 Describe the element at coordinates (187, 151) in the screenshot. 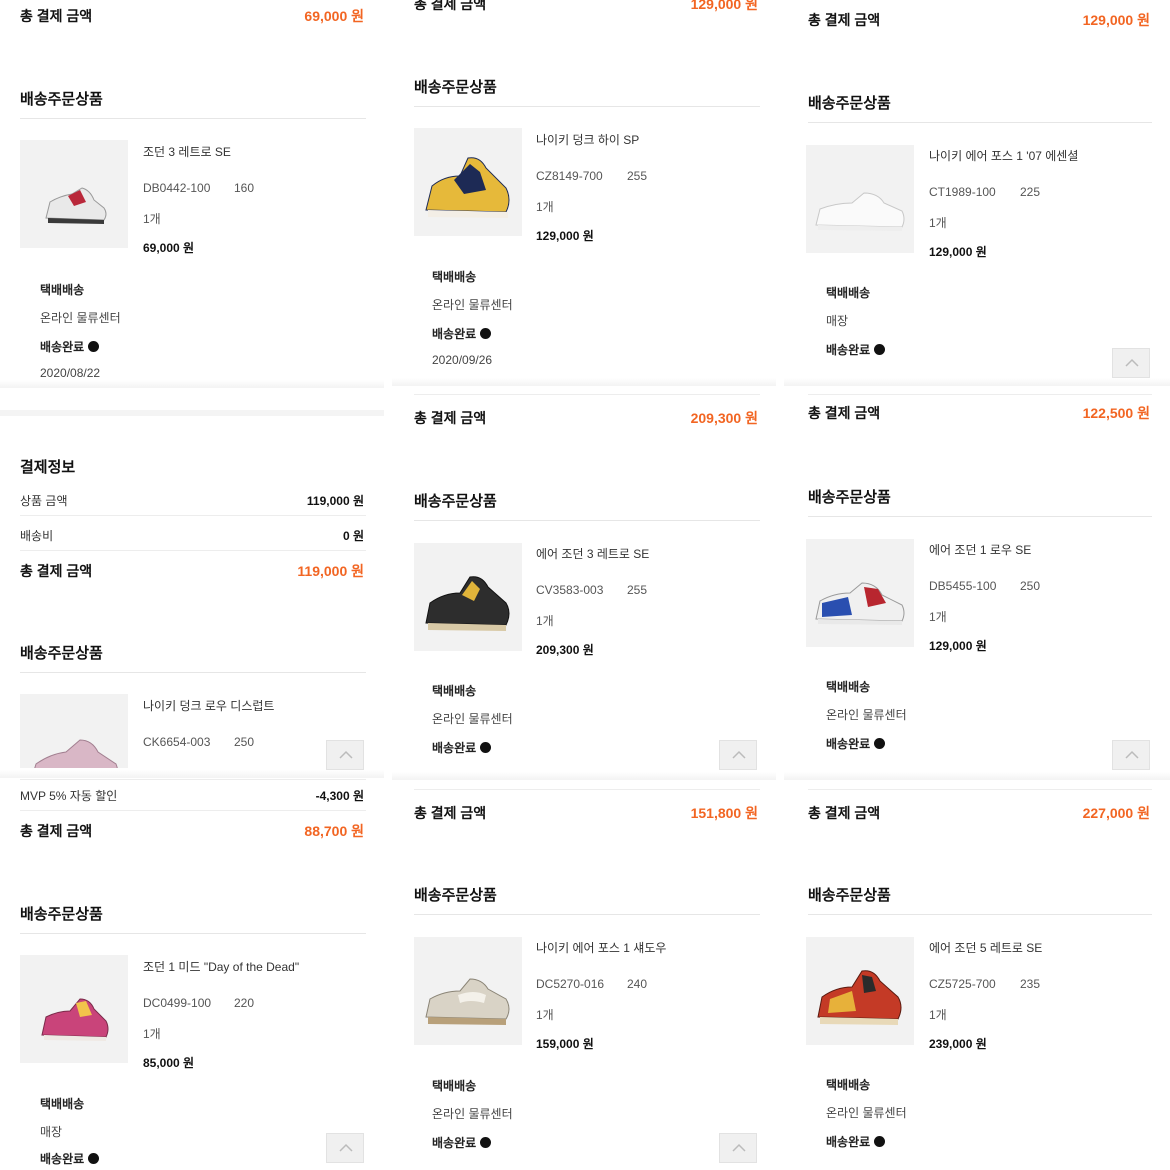

I see `product-name: 조던 3 레트로 SE` at that location.